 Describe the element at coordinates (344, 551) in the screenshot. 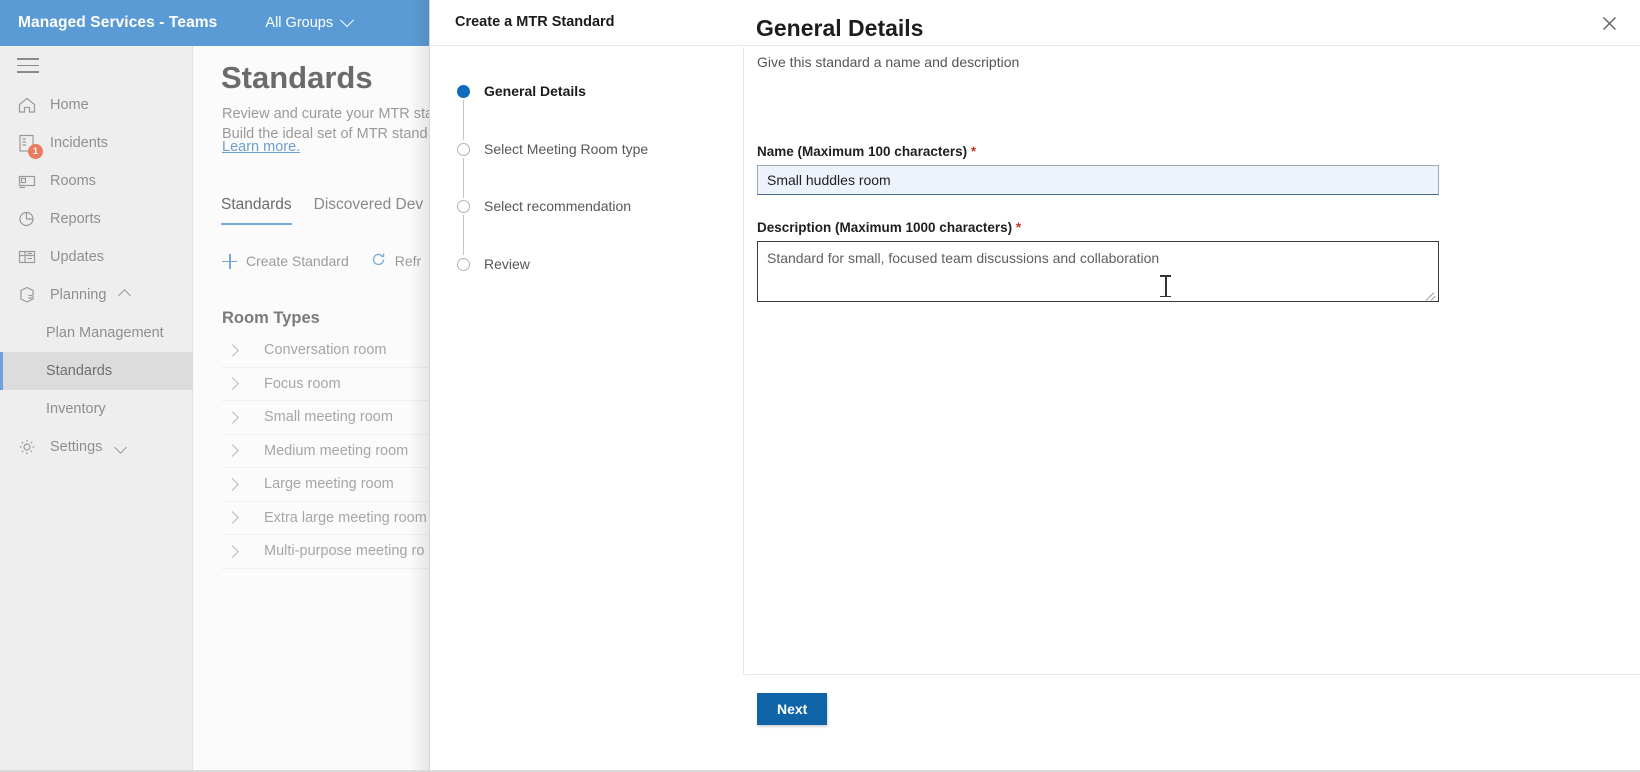

I see `room-type-label: Multi-purpose meeting ro` at that location.